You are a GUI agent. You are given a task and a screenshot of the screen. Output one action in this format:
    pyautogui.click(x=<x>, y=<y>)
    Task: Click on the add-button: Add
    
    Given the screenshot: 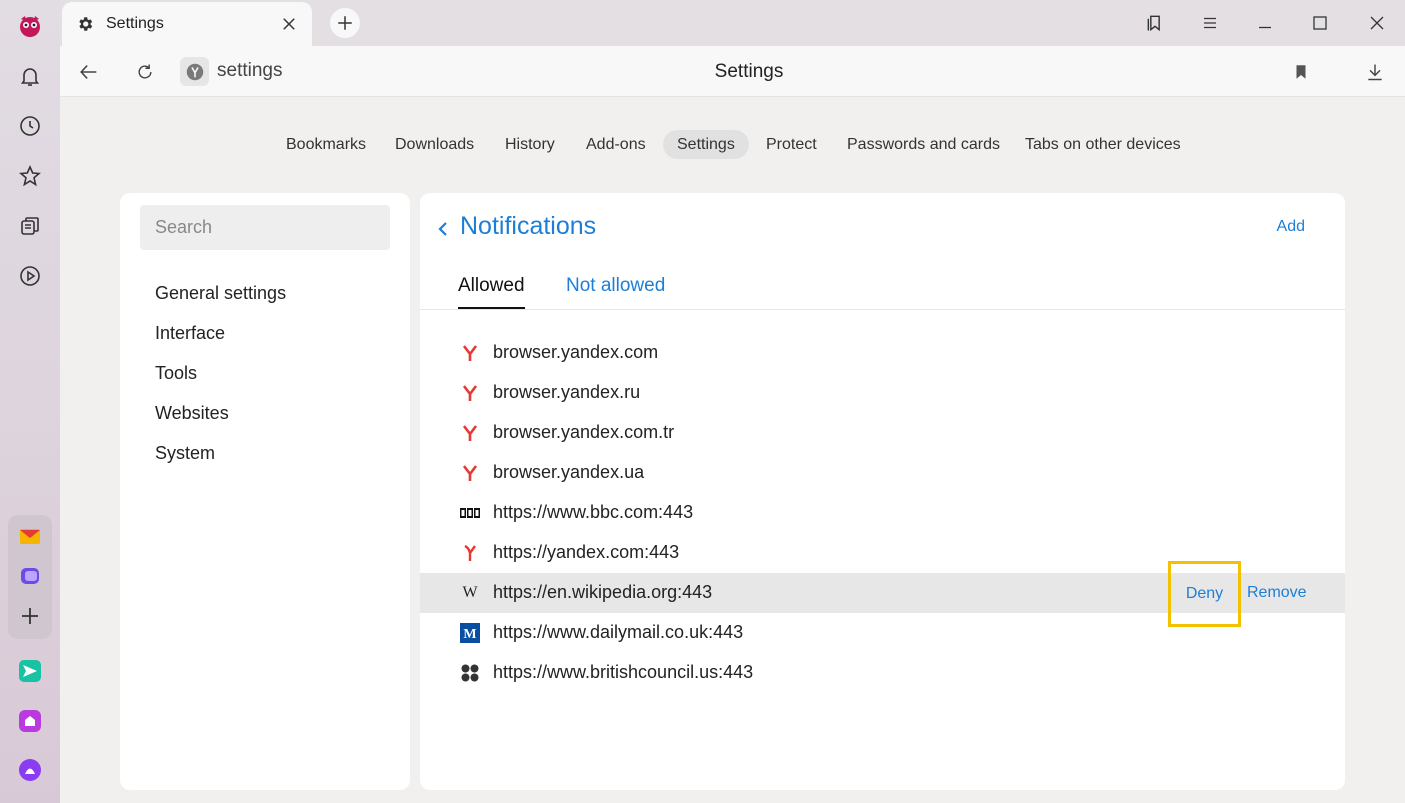 What is the action you would take?
    pyautogui.click(x=1291, y=227)
    